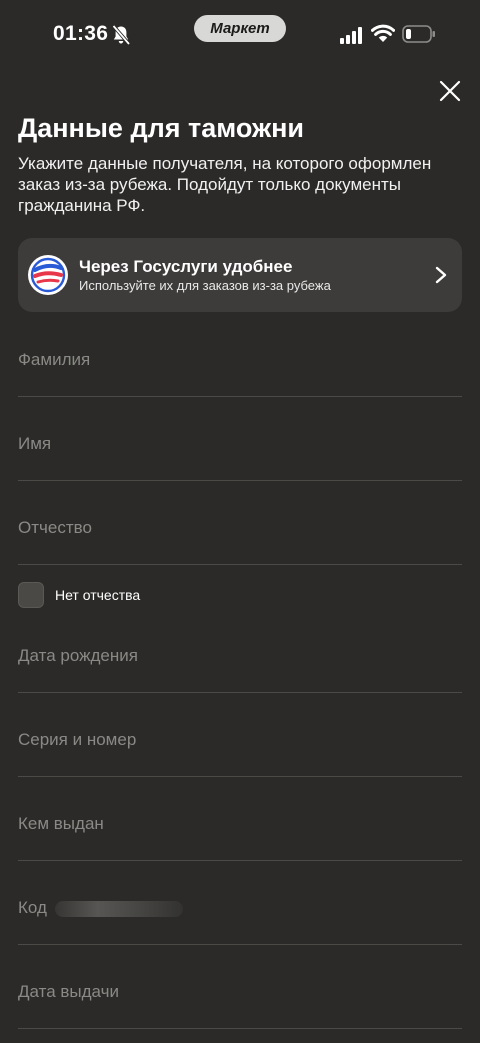 The height and width of the screenshot is (1043, 480). Describe the element at coordinates (240, 916) in the screenshot. I see `department-code-field: Код` at that location.